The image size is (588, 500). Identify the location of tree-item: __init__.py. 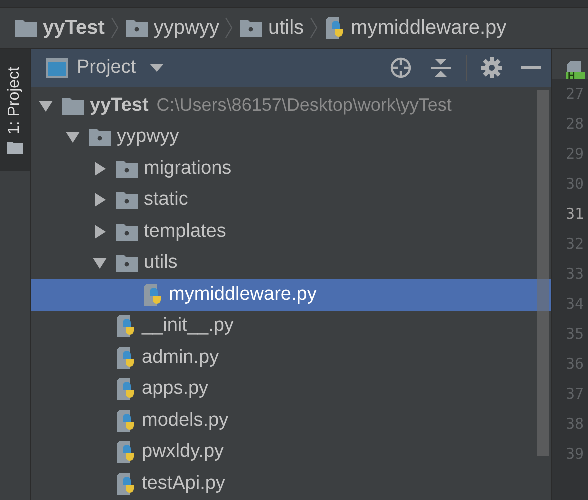
(291, 326).